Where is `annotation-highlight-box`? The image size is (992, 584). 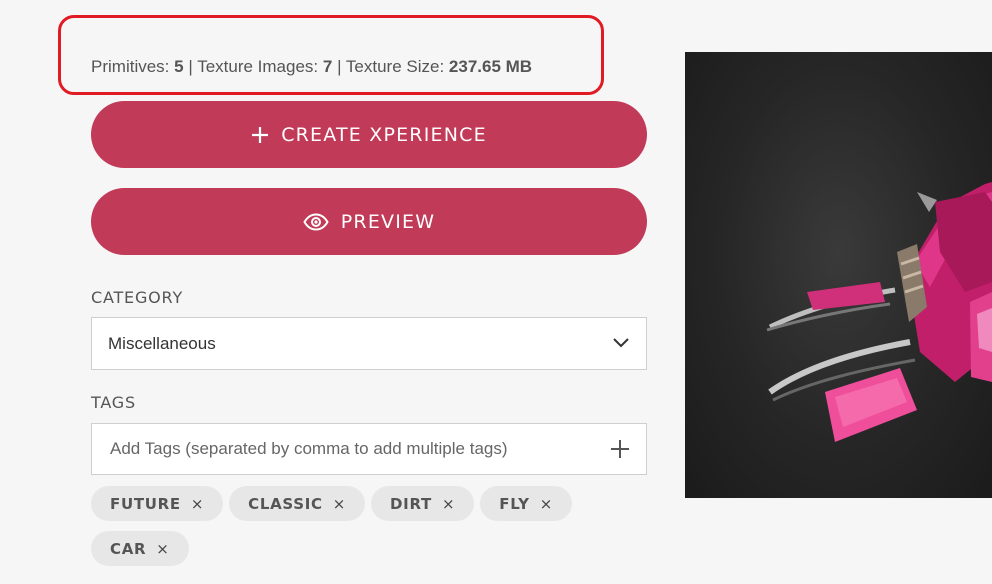
annotation-highlight-box is located at coordinates (331, 55).